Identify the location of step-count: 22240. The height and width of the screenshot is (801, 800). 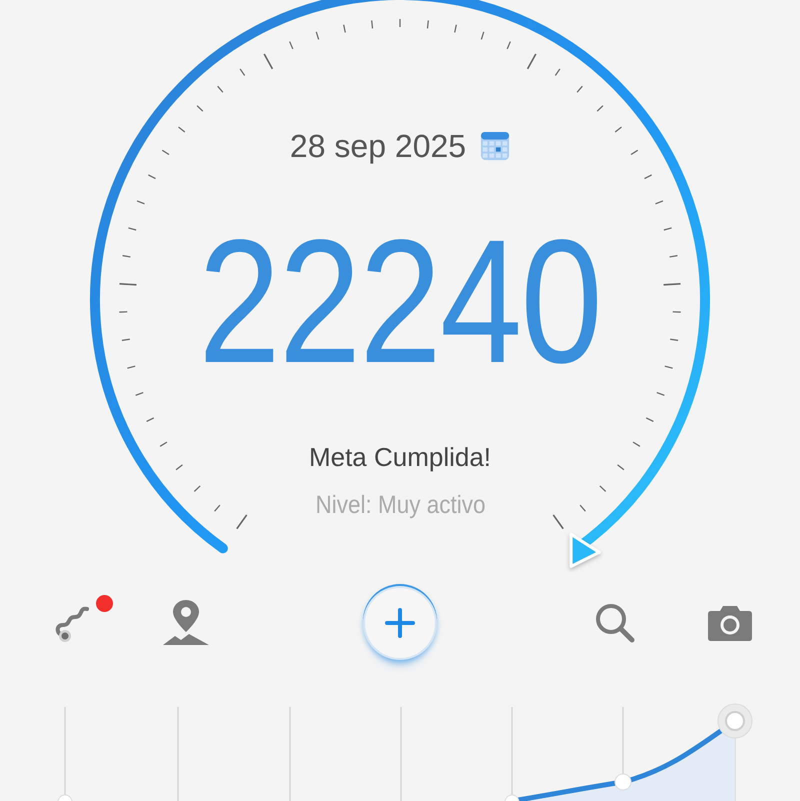
(400, 302).